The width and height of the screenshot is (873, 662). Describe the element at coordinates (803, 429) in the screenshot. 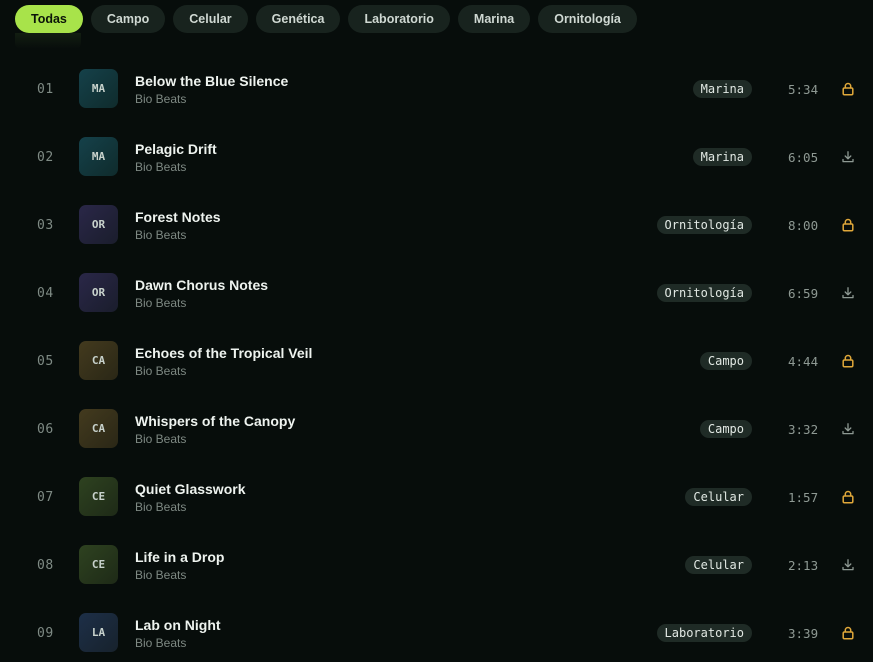

I see `track-duration: 3:32` at that location.